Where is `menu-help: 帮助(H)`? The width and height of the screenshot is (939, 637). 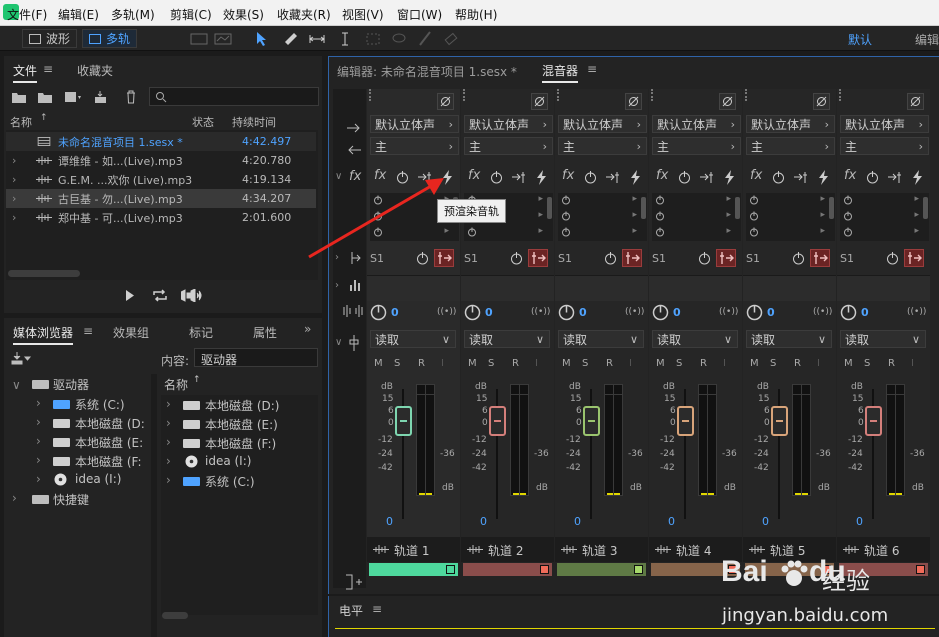 menu-help: 帮助(H) is located at coordinates (476, 14).